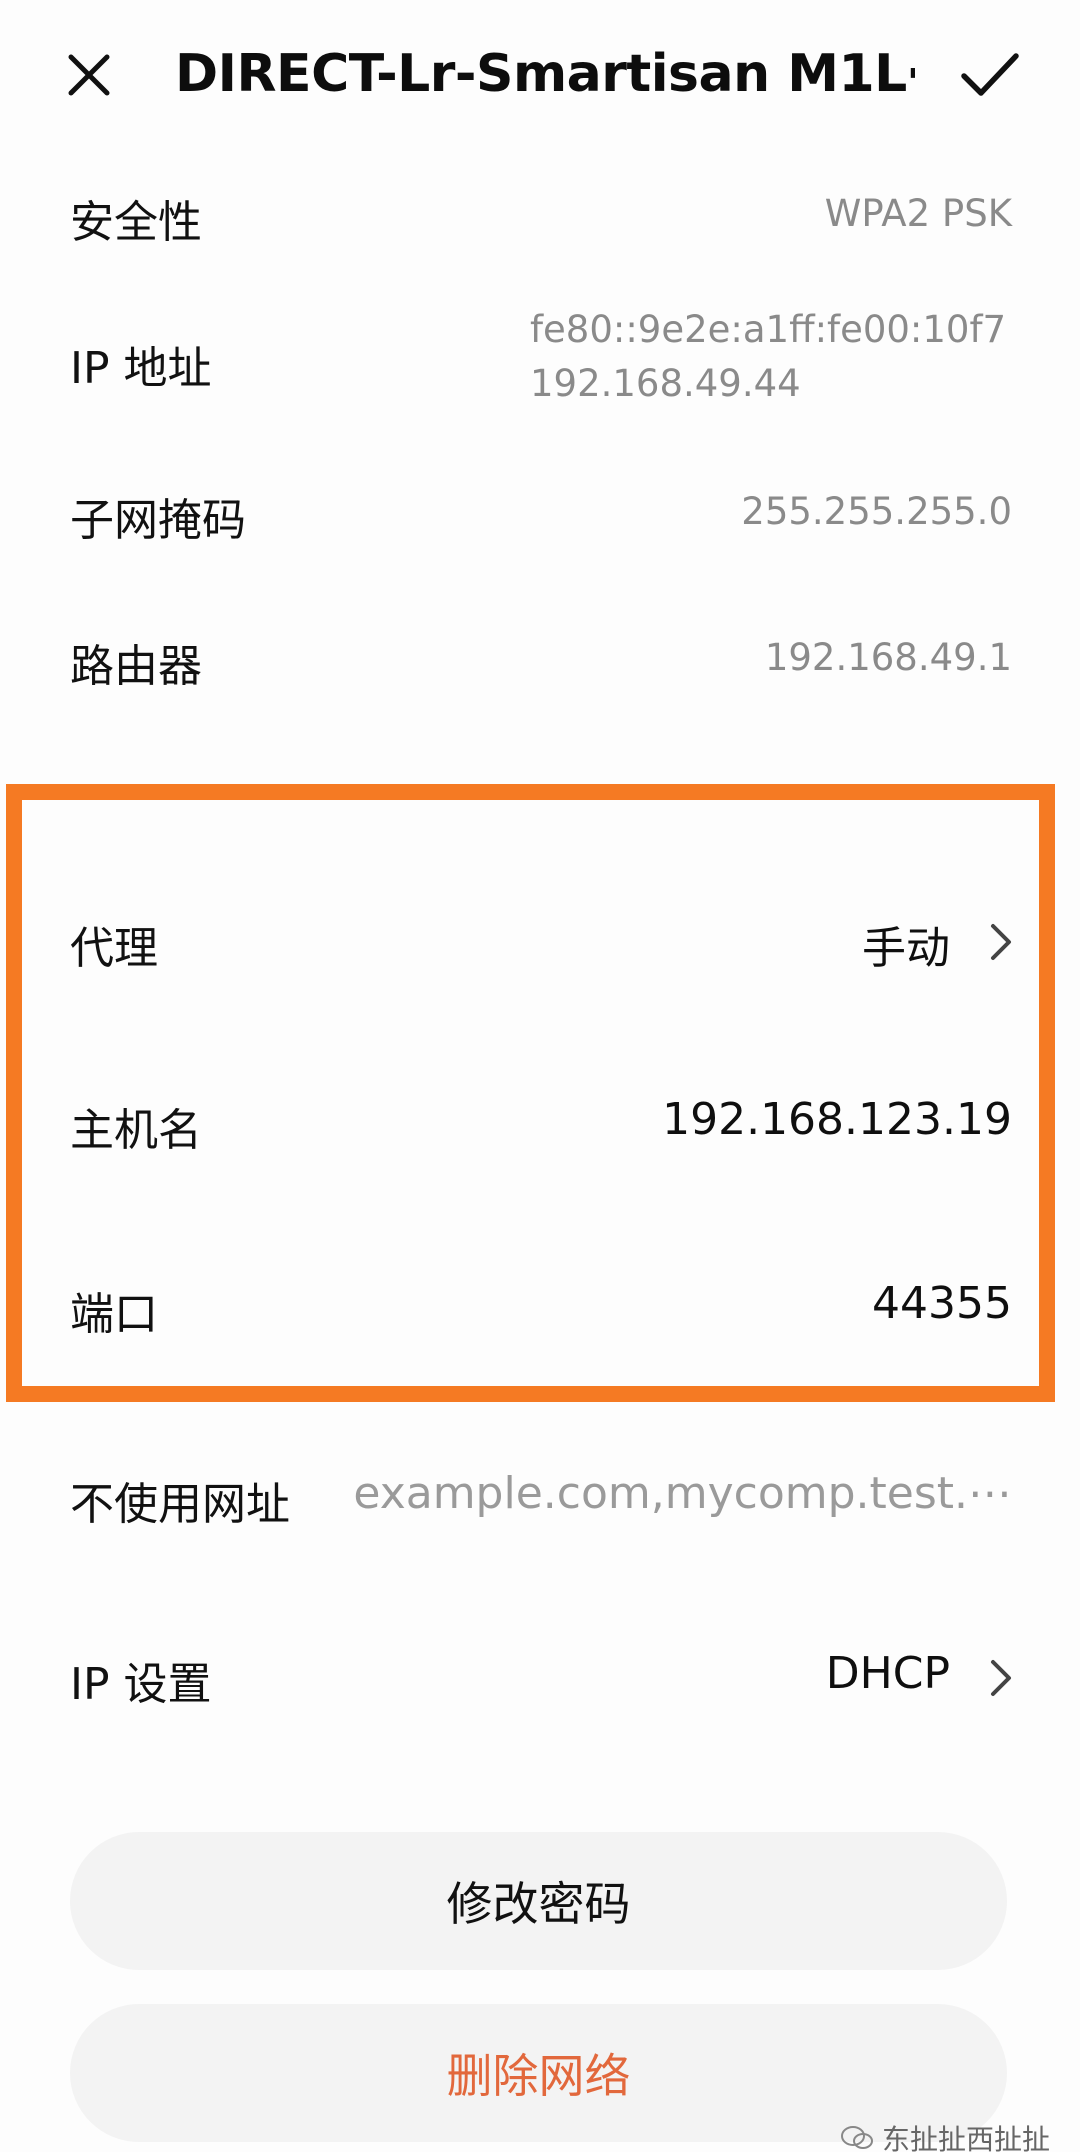 Image resolution: width=1080 pixels, height=2152 pixels. What do you see at coordinates (114, 1314) in the screenshot?
I see `port-label: 端口` at bounding box center [114, 1314].